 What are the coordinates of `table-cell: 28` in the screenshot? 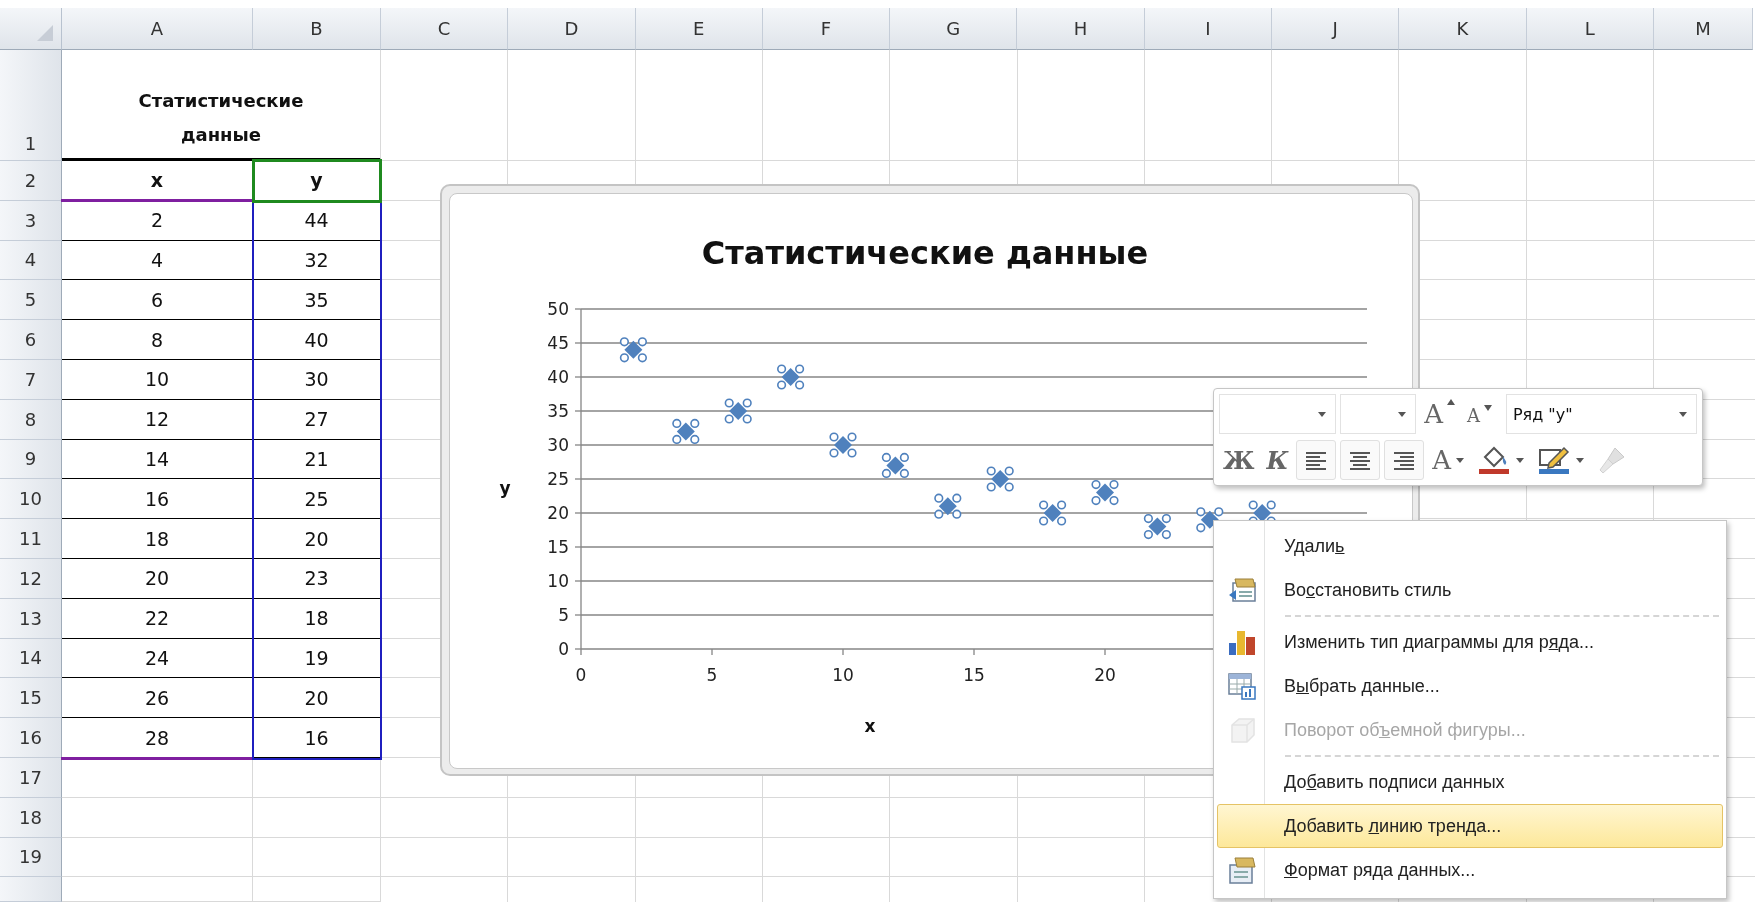 It's located at (157, 738).